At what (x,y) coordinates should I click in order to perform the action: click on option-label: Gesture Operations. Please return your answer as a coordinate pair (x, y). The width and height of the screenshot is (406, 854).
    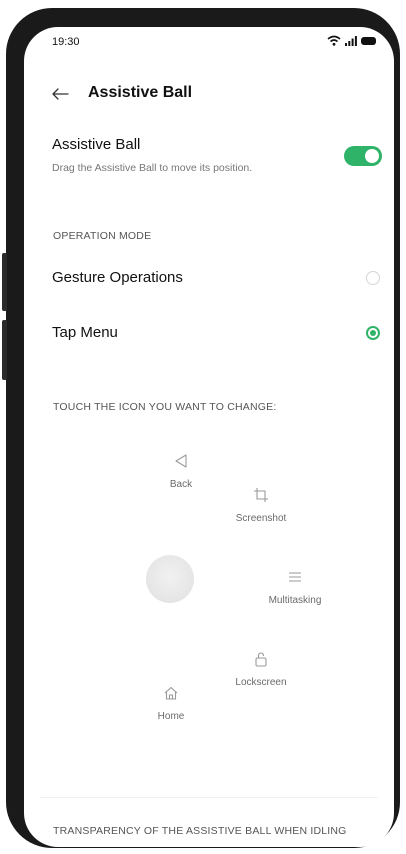
    Looking at the image, I should click on (117, 277).